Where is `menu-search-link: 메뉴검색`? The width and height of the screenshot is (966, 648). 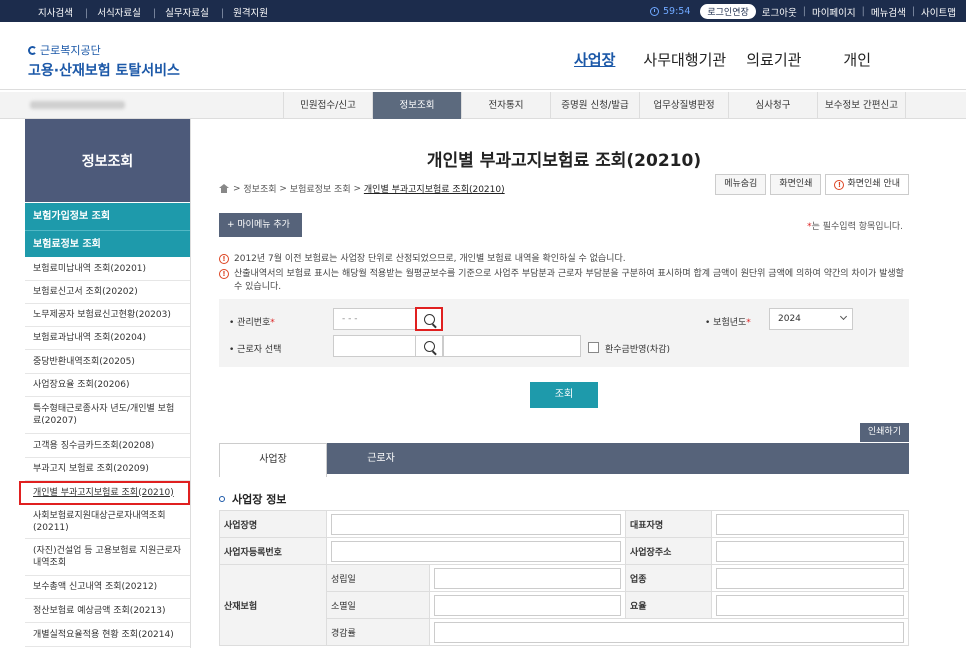
menu-search-link: 메뉴검색 is located at coordinates (888, 12).